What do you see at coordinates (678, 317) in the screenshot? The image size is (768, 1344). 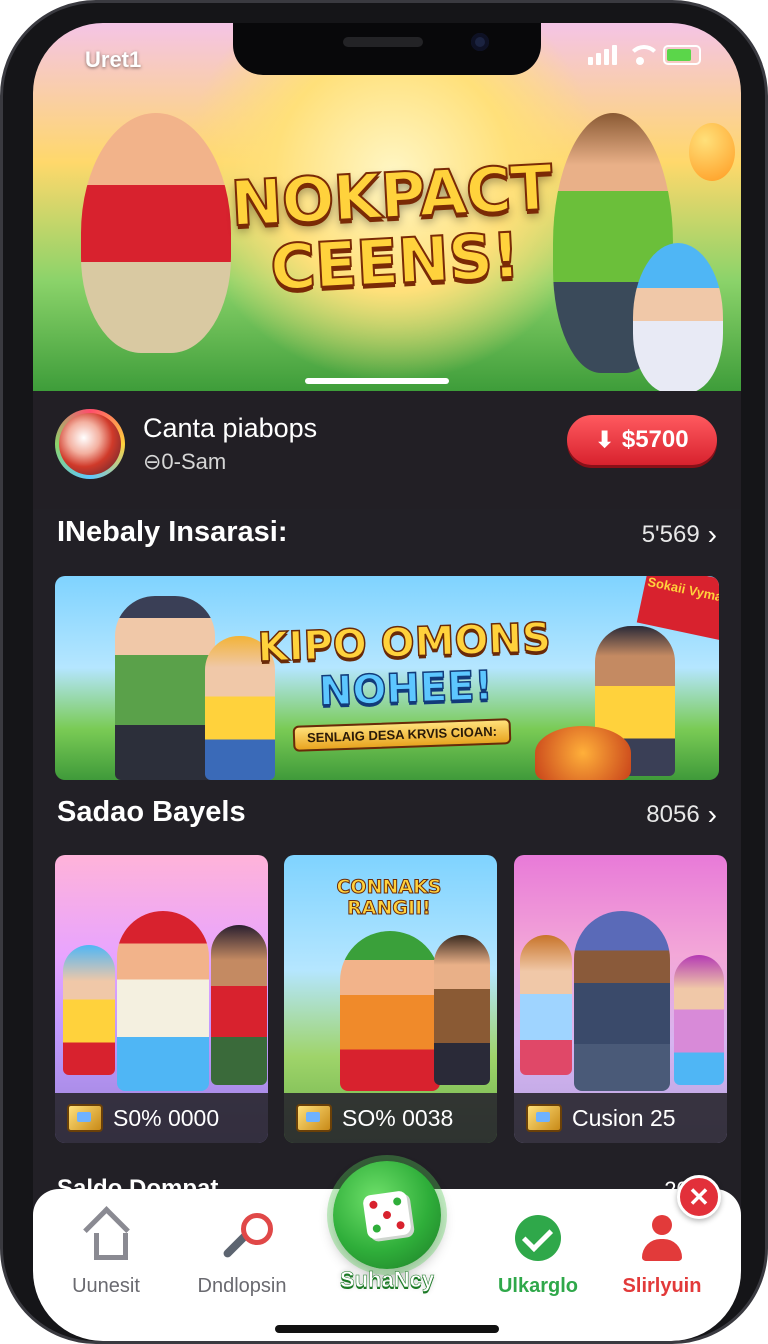 I see `hero-character-child` at bounding box center [678, 317].